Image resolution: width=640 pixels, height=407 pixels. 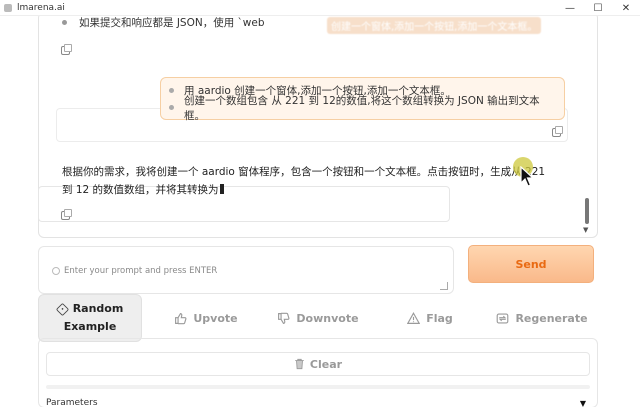 What do you see at coordinates (316, 402) in the screenshot?
I see `parameters-accordion: Parameters ▼` at bounding box center [316, 402].